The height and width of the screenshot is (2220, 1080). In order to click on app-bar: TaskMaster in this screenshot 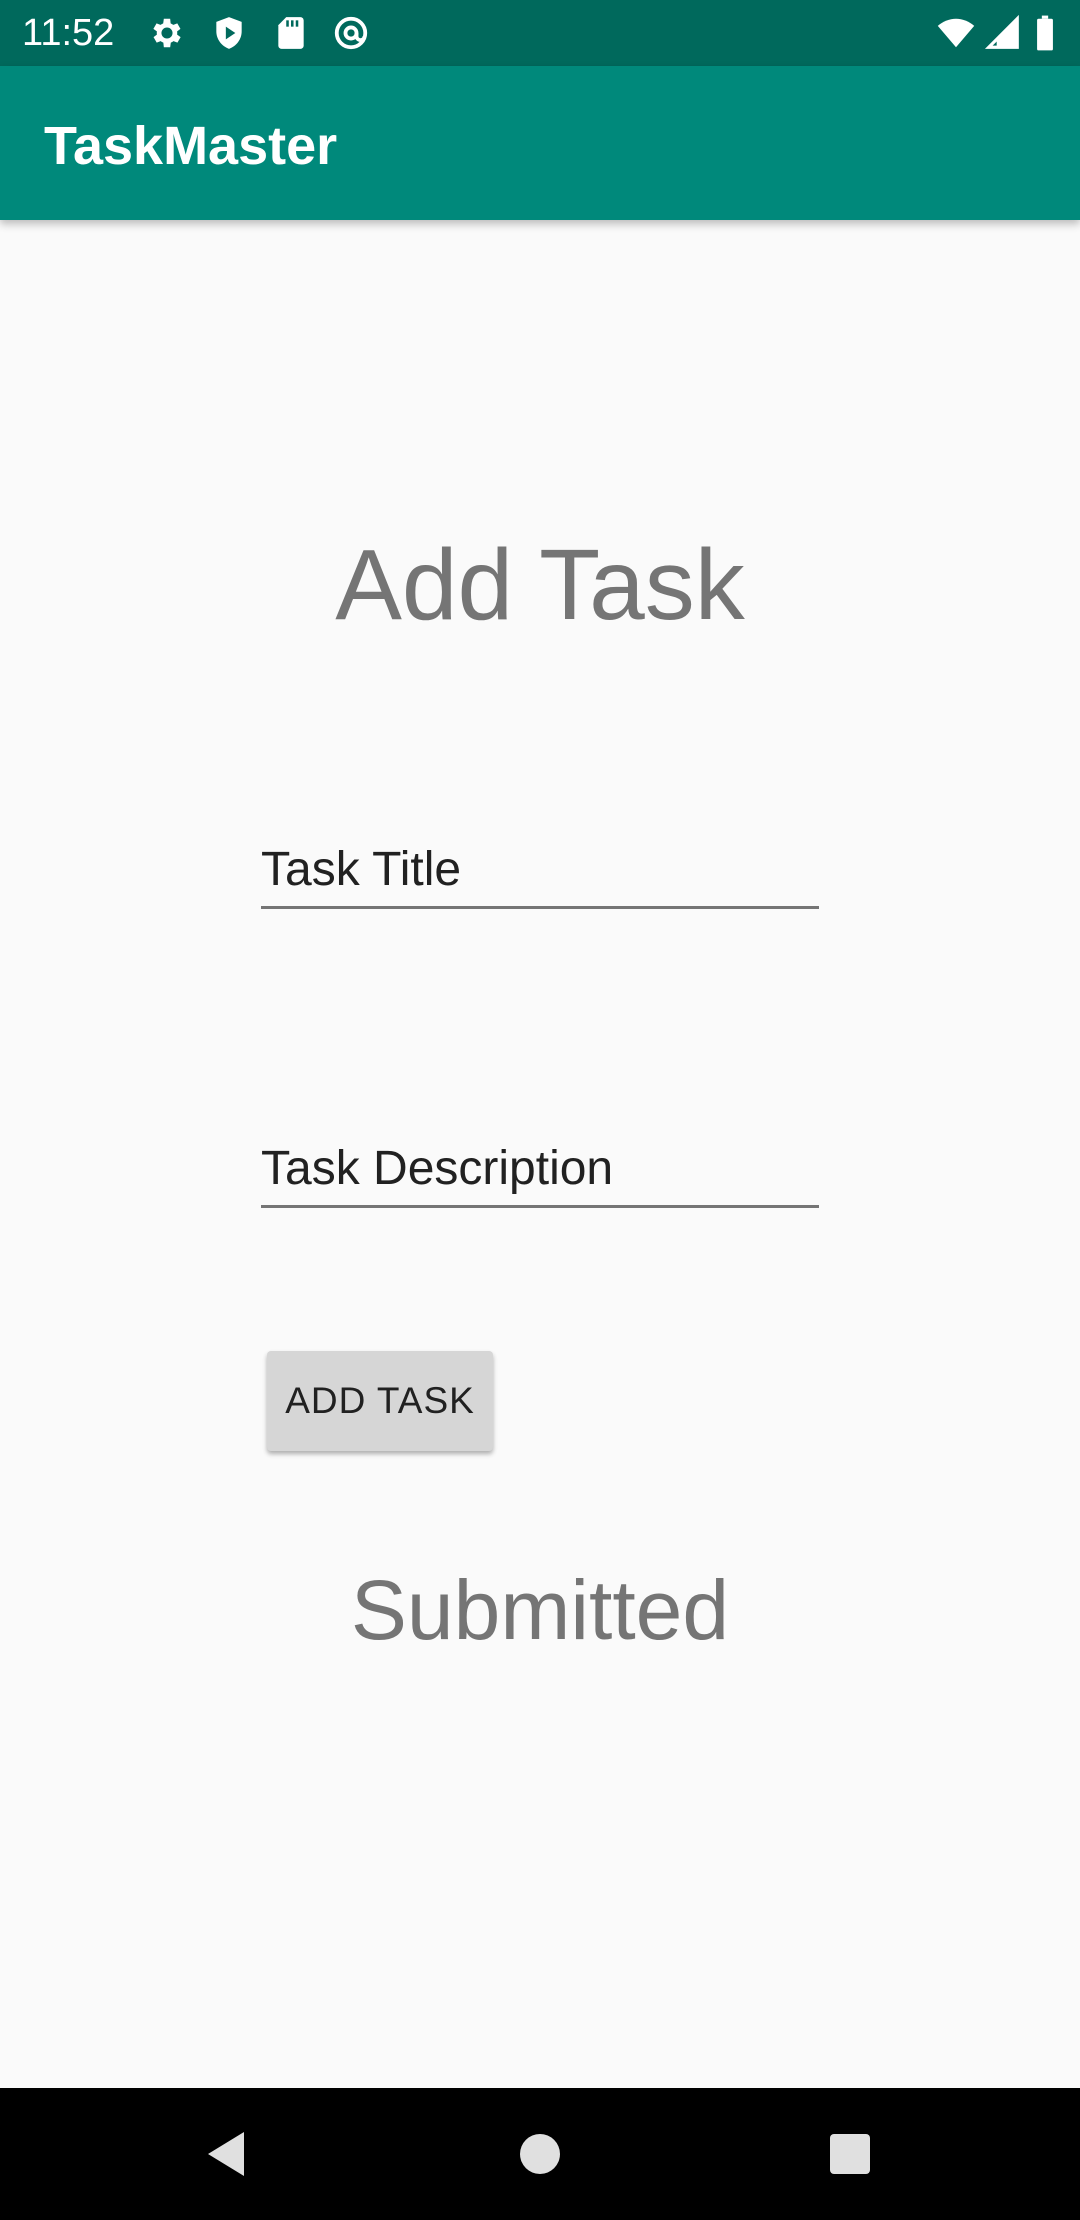, I will do `click(540, 143)`.